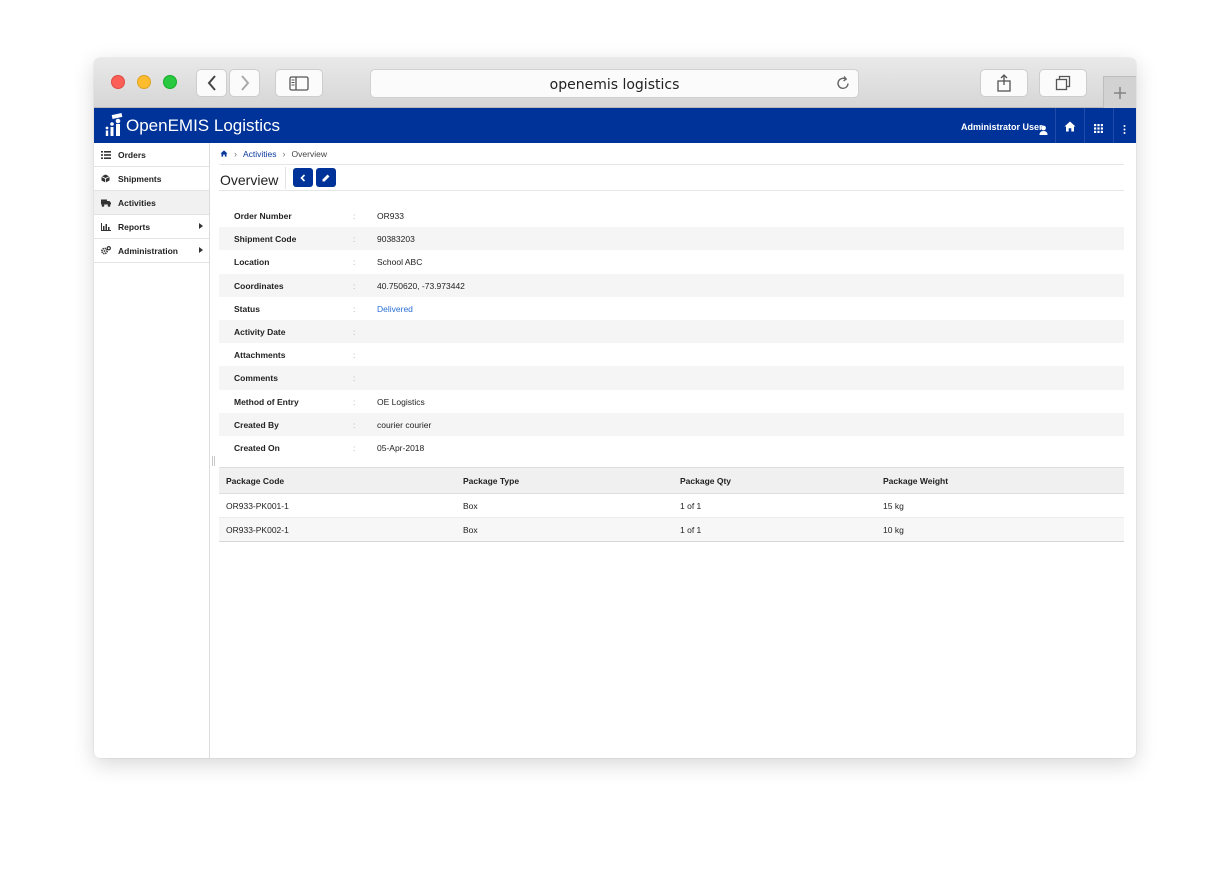 The width and height of the screenshot is (1230, 896). I want to click on chevron-right-icon, so click(244, 83).